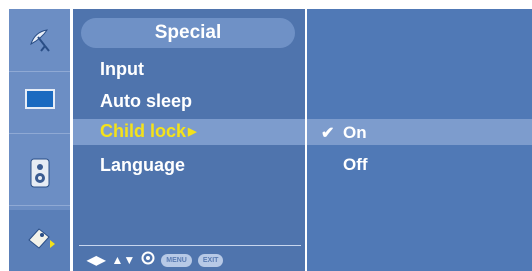 This screenshot has height=271, width=532. Describe the element at coordinates (39, 140) in the screenshot. I see `category-strip` at that location.